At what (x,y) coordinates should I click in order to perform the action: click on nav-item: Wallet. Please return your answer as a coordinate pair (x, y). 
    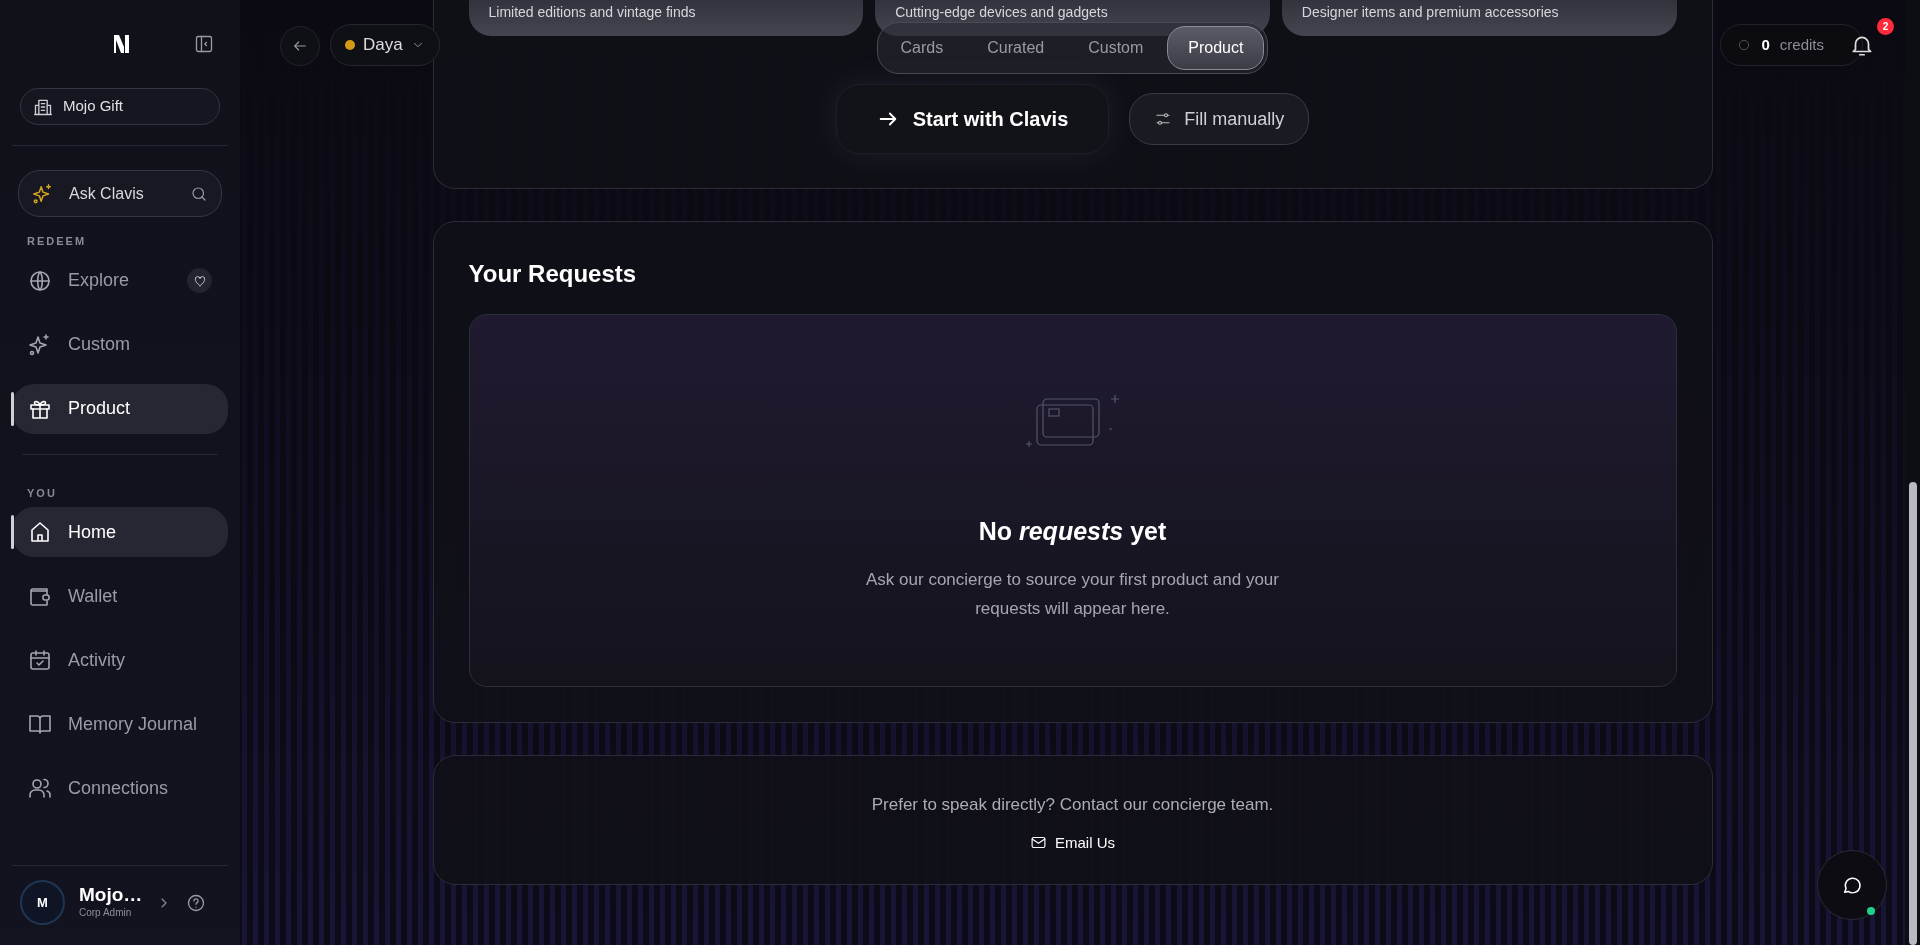
    Looking at the image, I should click on (120, 596).